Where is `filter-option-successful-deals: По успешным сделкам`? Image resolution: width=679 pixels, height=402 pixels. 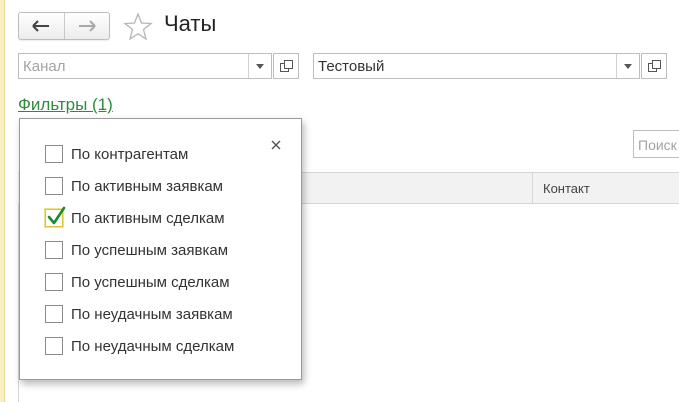
filter-option-successful-deals: По успешным сделкам is located at coordinates (136, 282).